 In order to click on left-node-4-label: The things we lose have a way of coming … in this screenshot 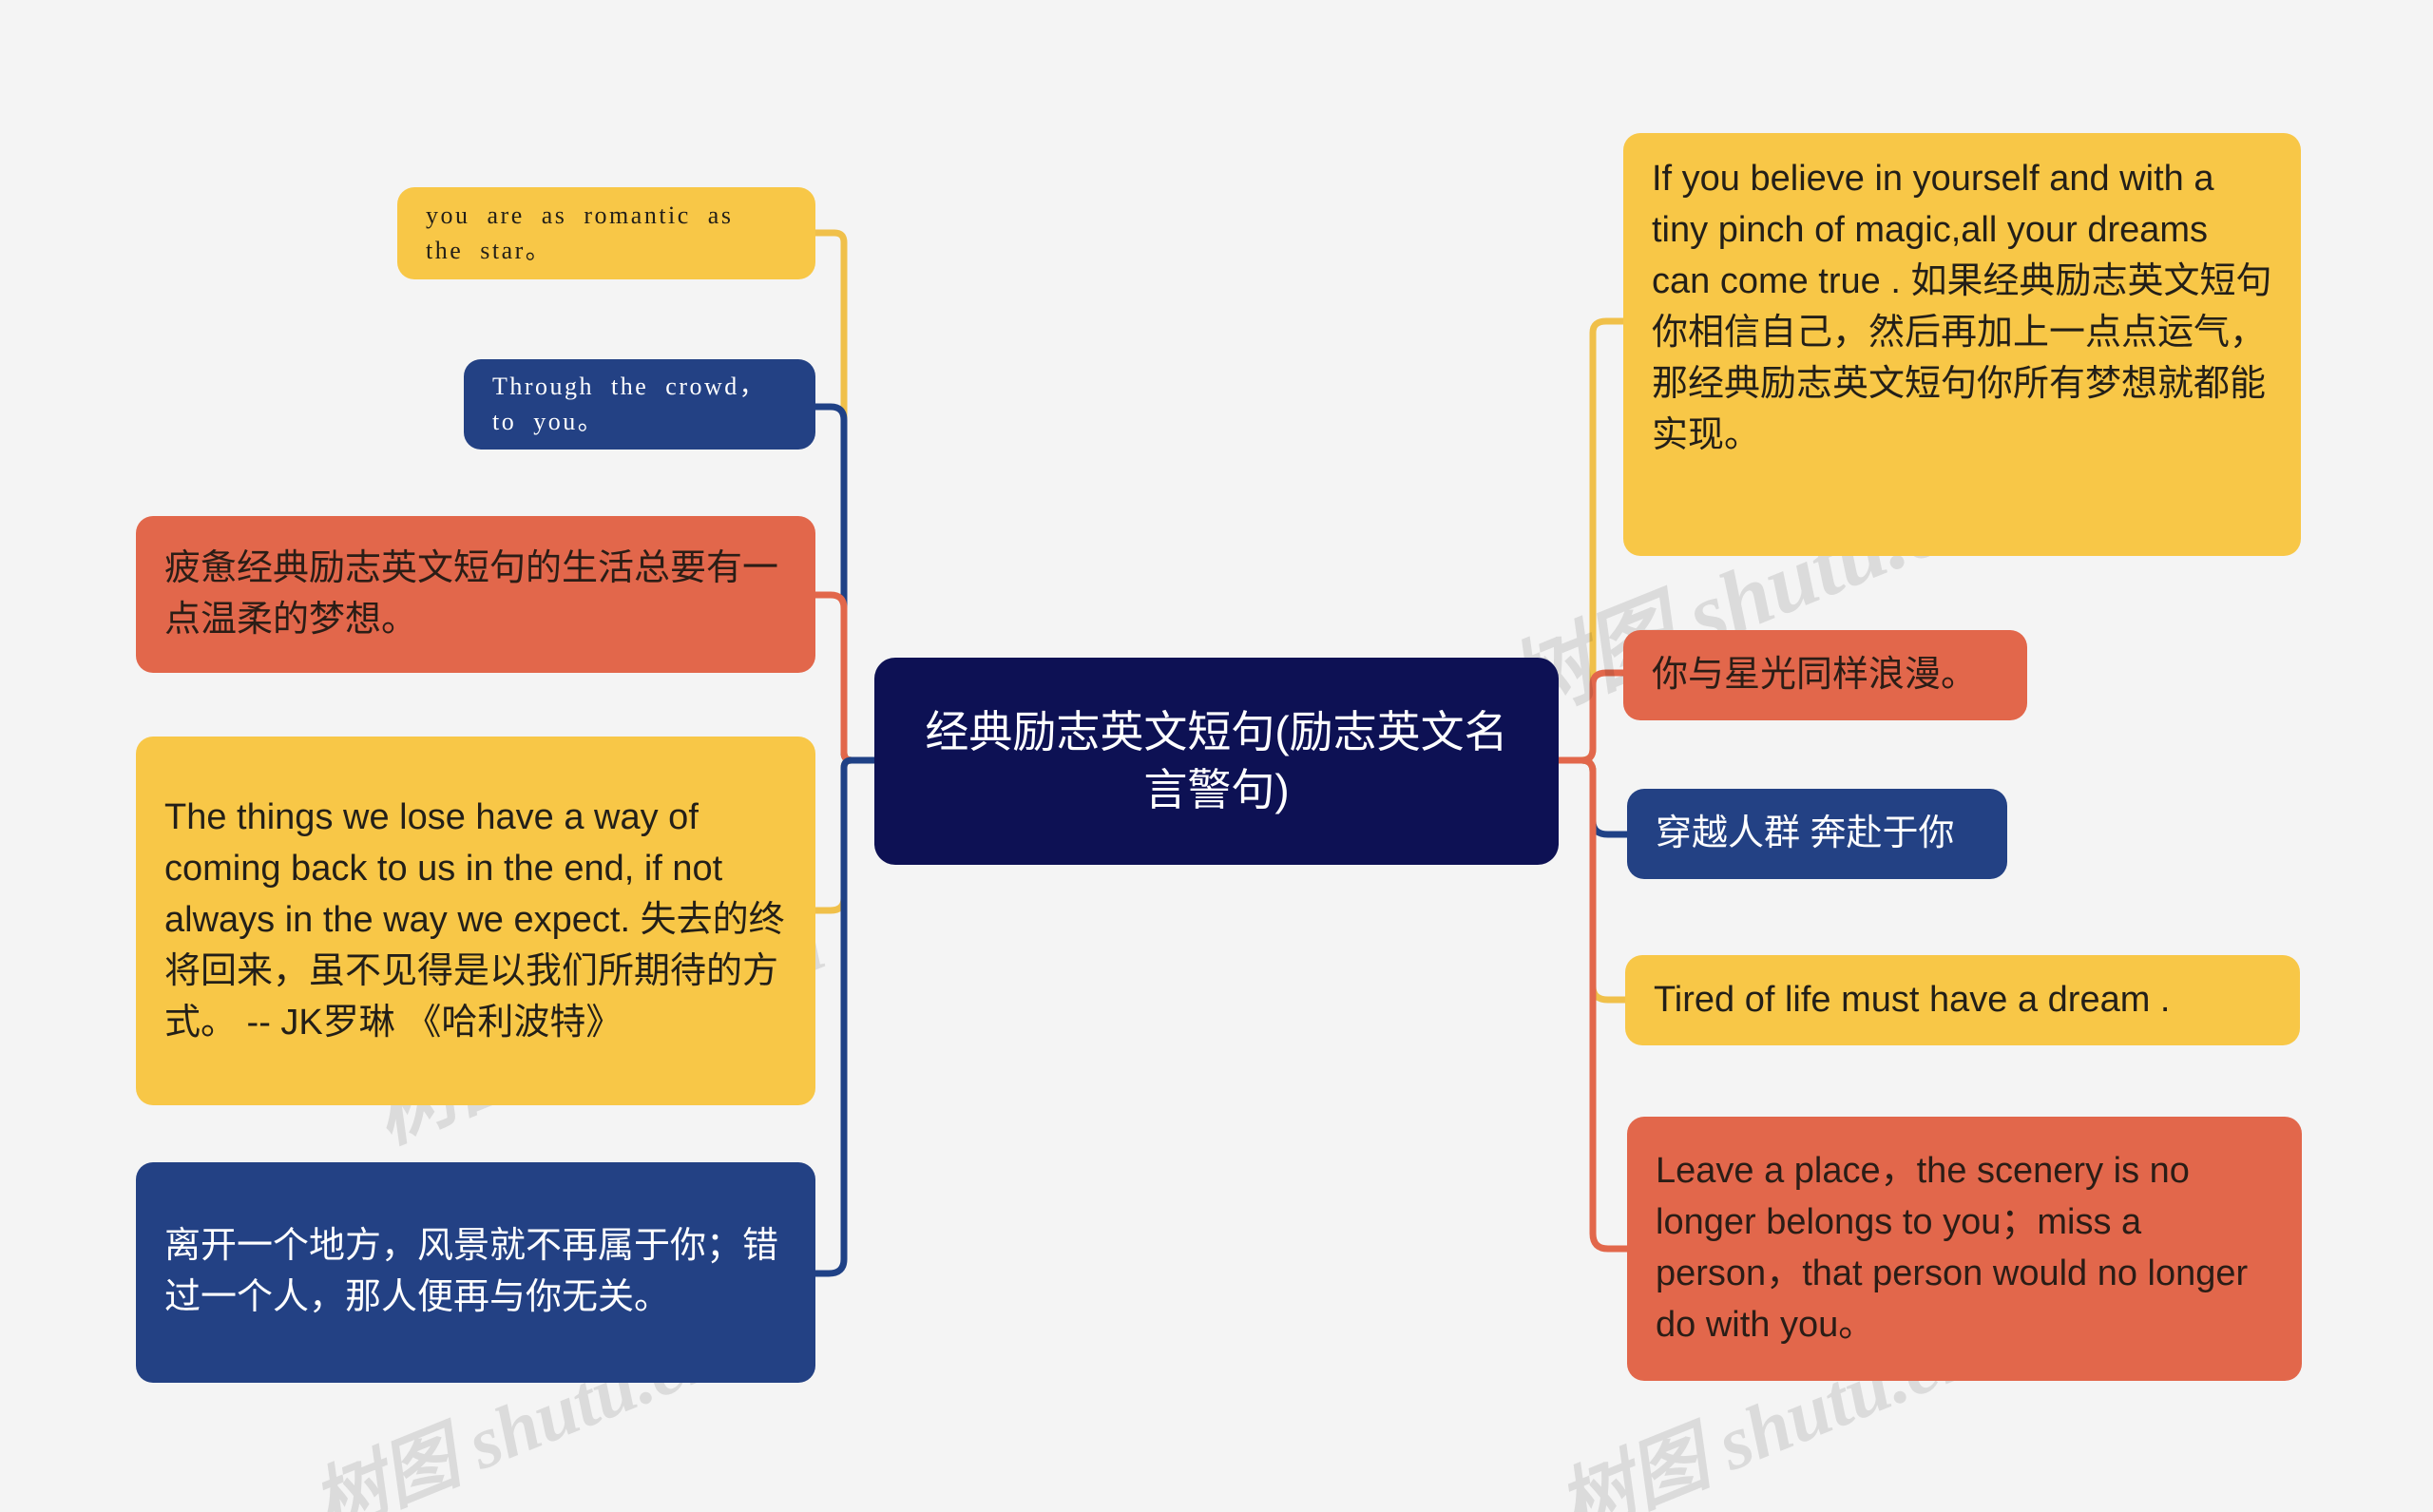, I will do `click(474, 920)`.